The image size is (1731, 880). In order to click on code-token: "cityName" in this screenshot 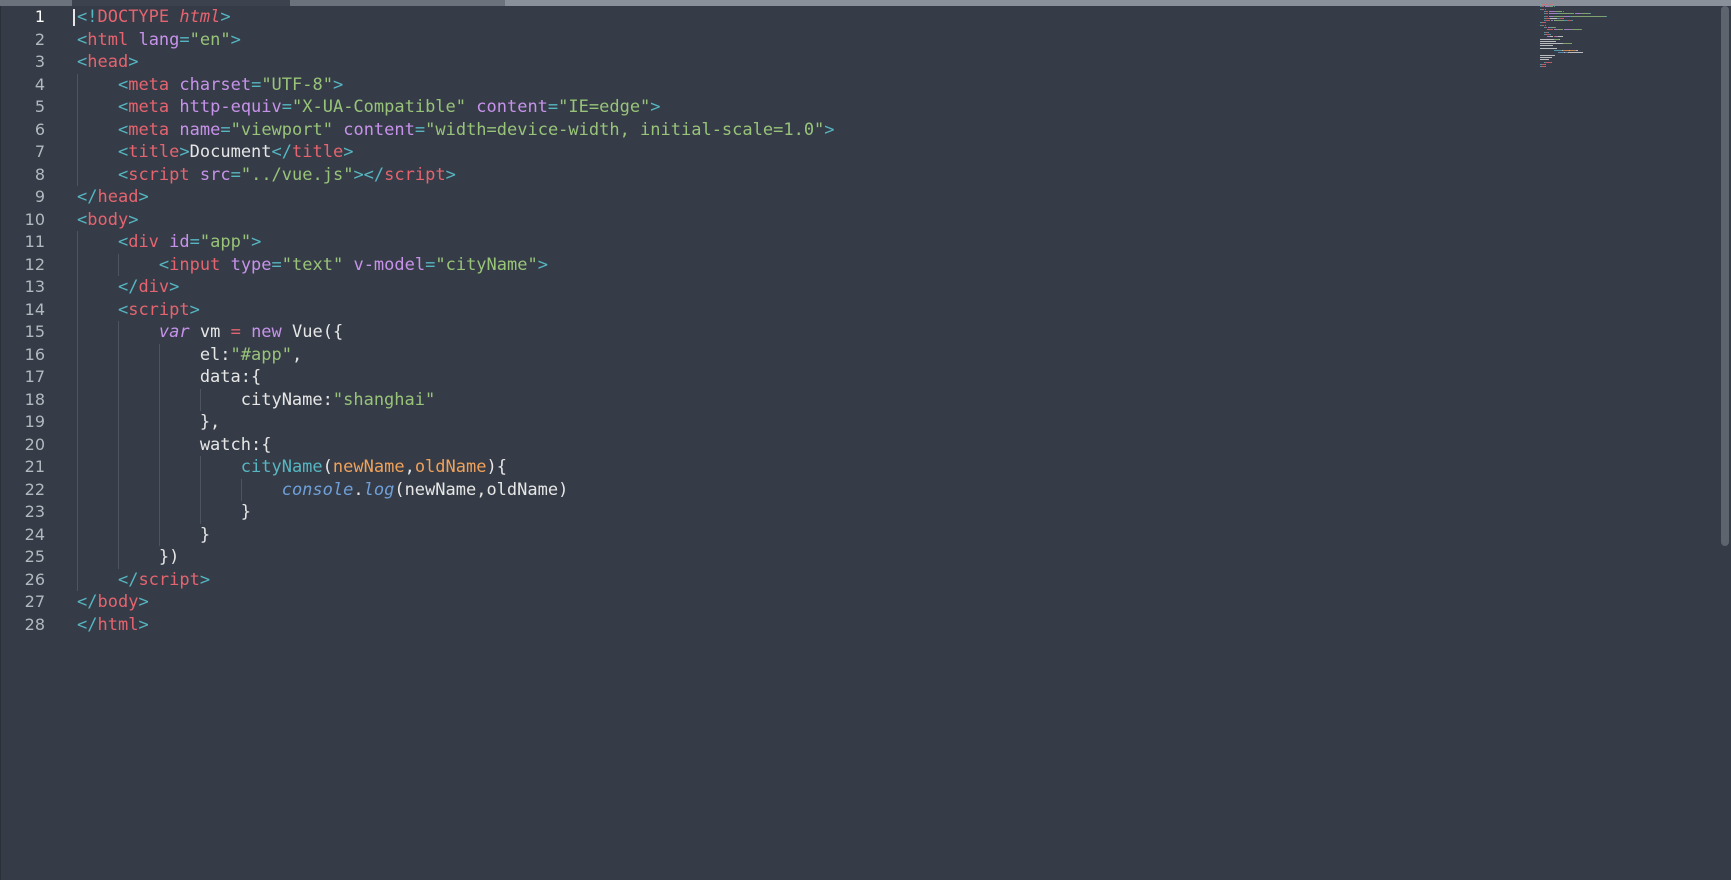, I will do `click(486, 264)`.